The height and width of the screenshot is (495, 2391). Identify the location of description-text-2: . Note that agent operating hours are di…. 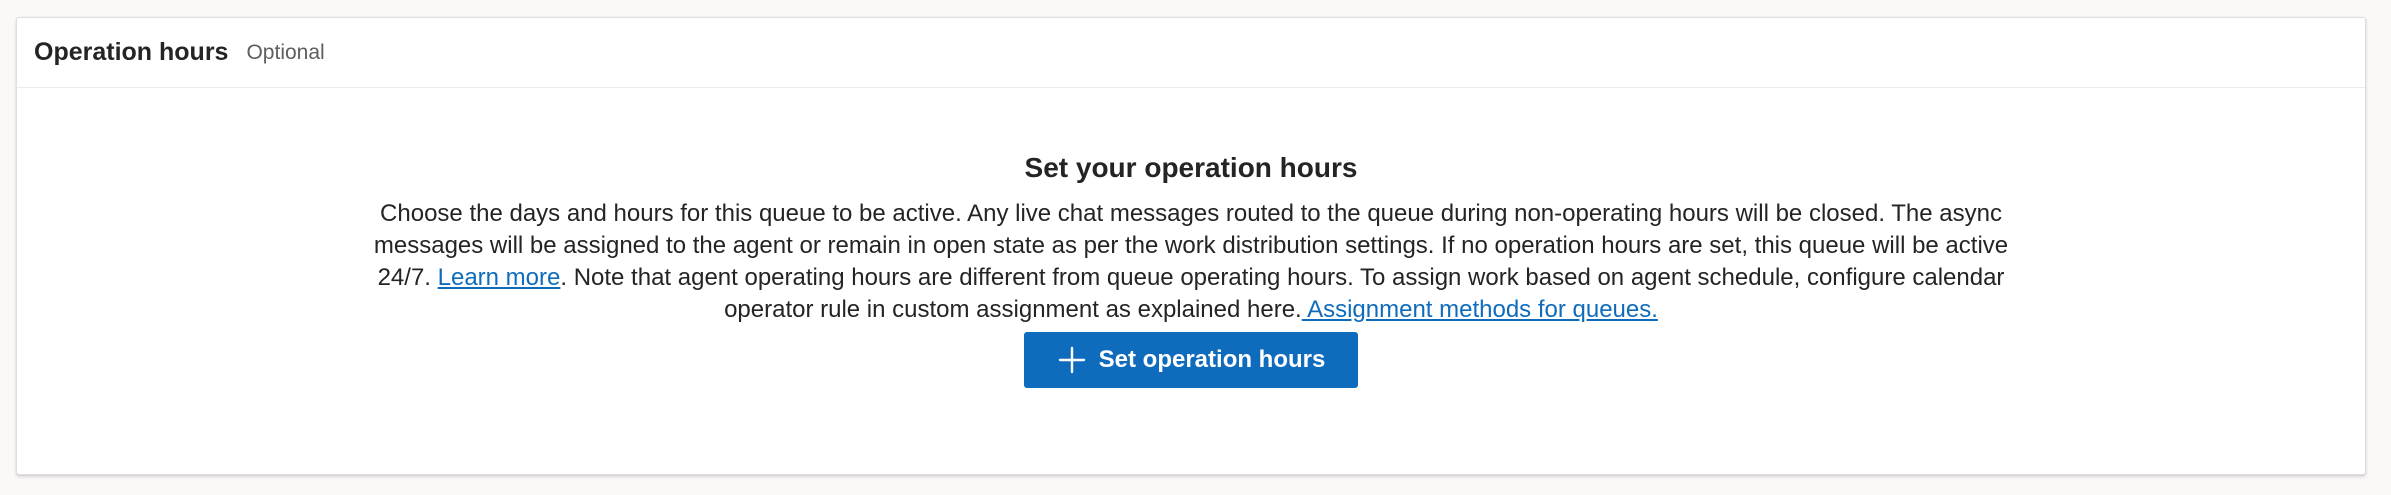
(1282, 293).